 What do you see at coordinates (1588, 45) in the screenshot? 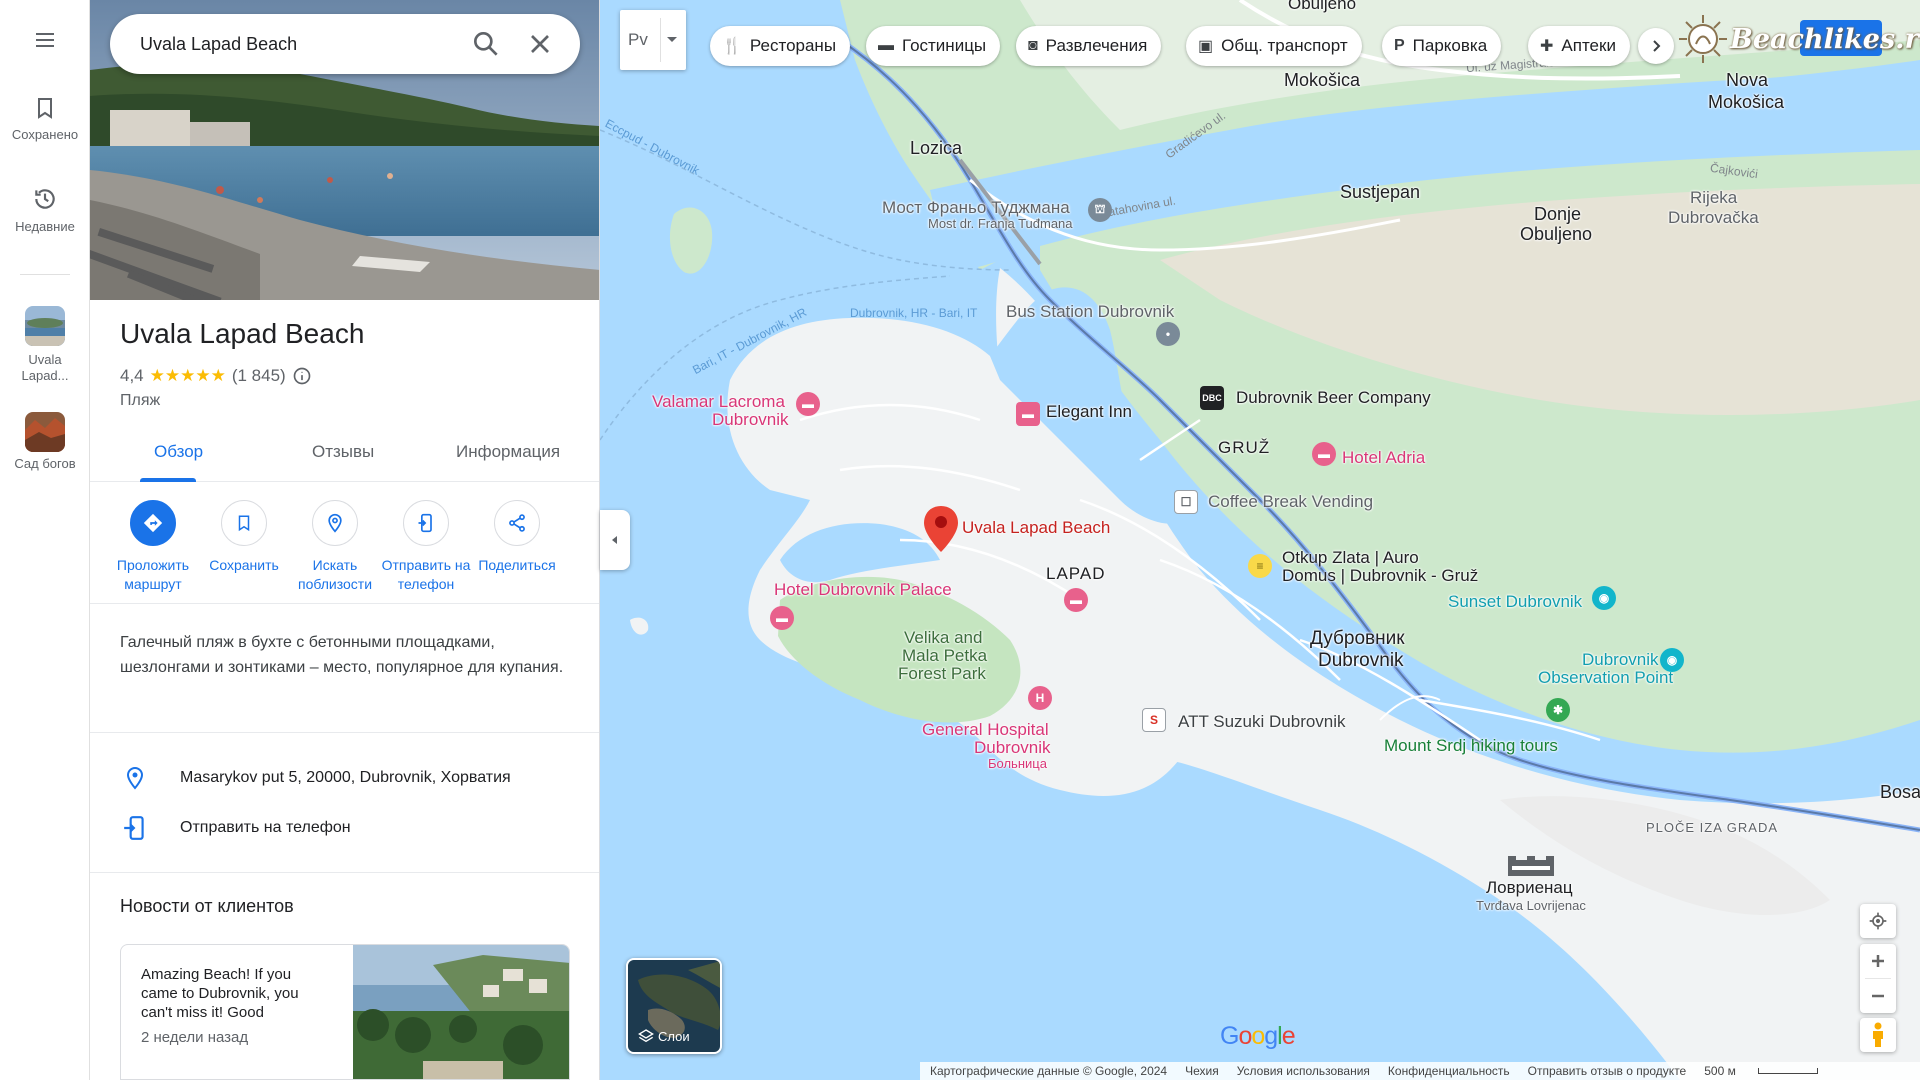
I see `chip-label: Аптеки` at bounding box center [1588, 45].